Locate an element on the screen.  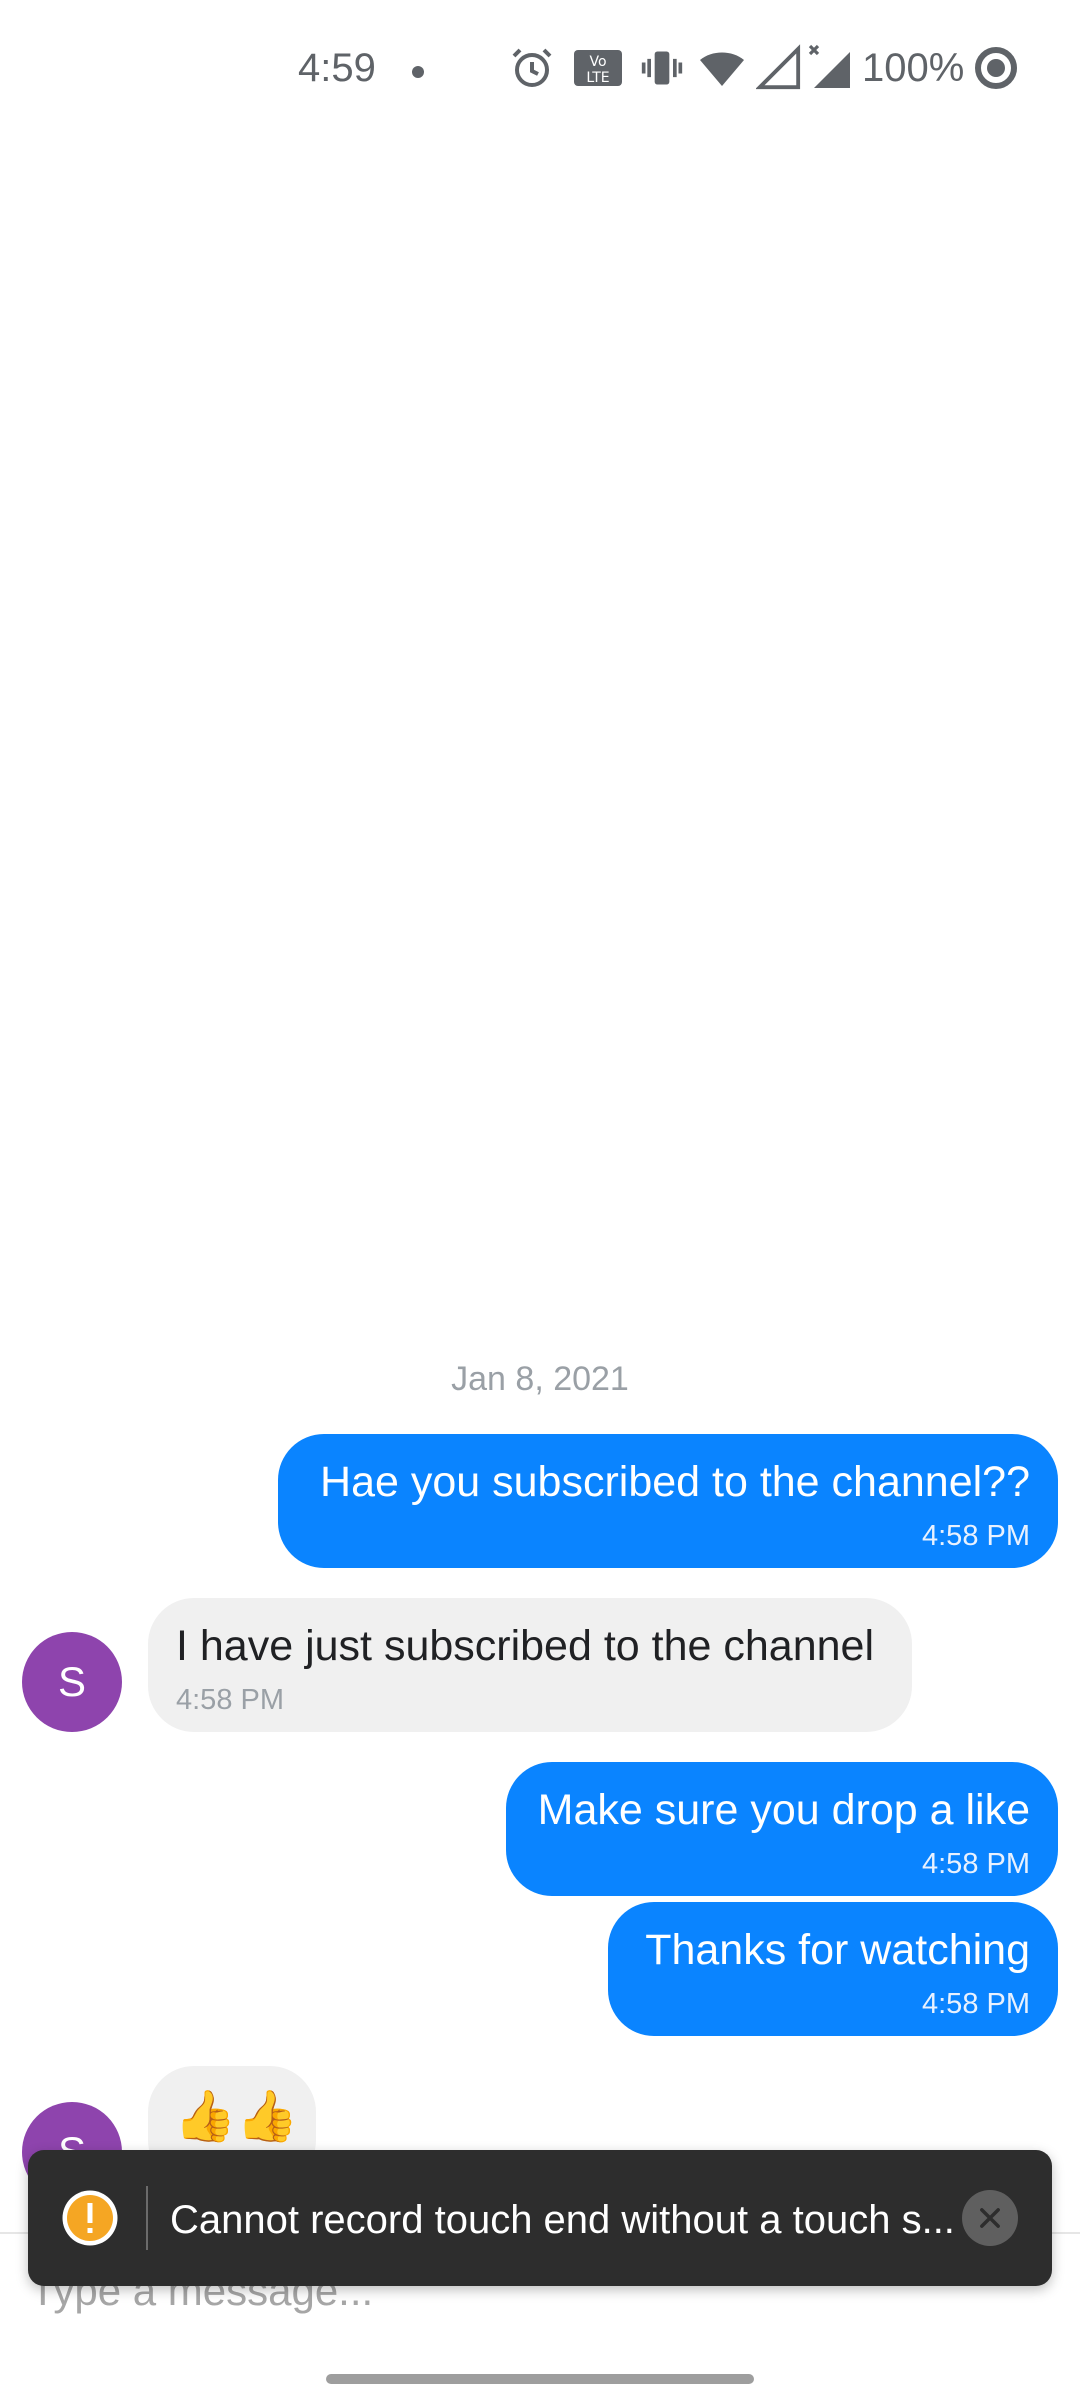
svg-text: Vo is located at coordinates (597, 62).